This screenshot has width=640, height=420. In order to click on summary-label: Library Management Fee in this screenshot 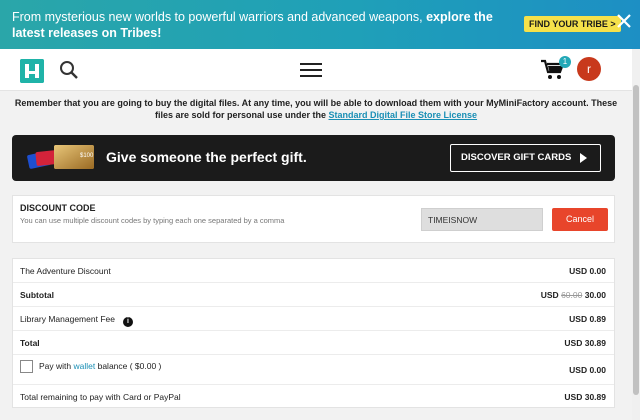, I will do `click(67, 319)`.